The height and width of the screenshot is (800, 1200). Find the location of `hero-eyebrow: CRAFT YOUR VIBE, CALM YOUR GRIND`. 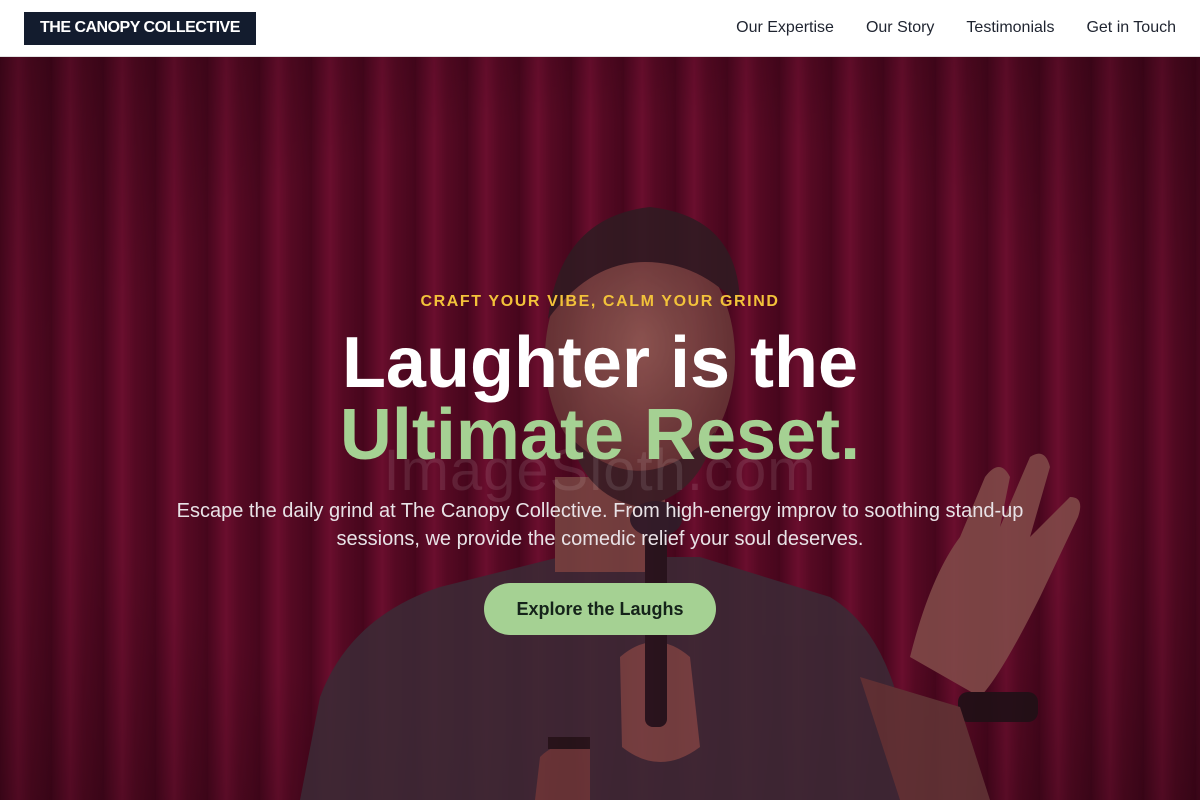

hero-eyebrow: CRAFT YOUR VIBE, CALM YOUR GRIND is located at coordinates (600, 301).